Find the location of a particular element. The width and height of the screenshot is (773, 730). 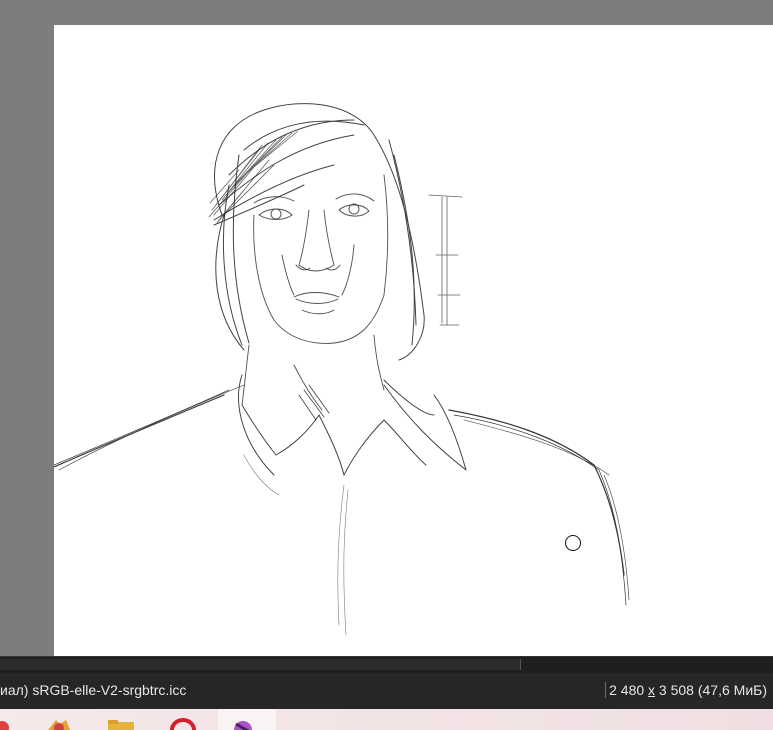

taskbar is located at coordinates (386, 719).